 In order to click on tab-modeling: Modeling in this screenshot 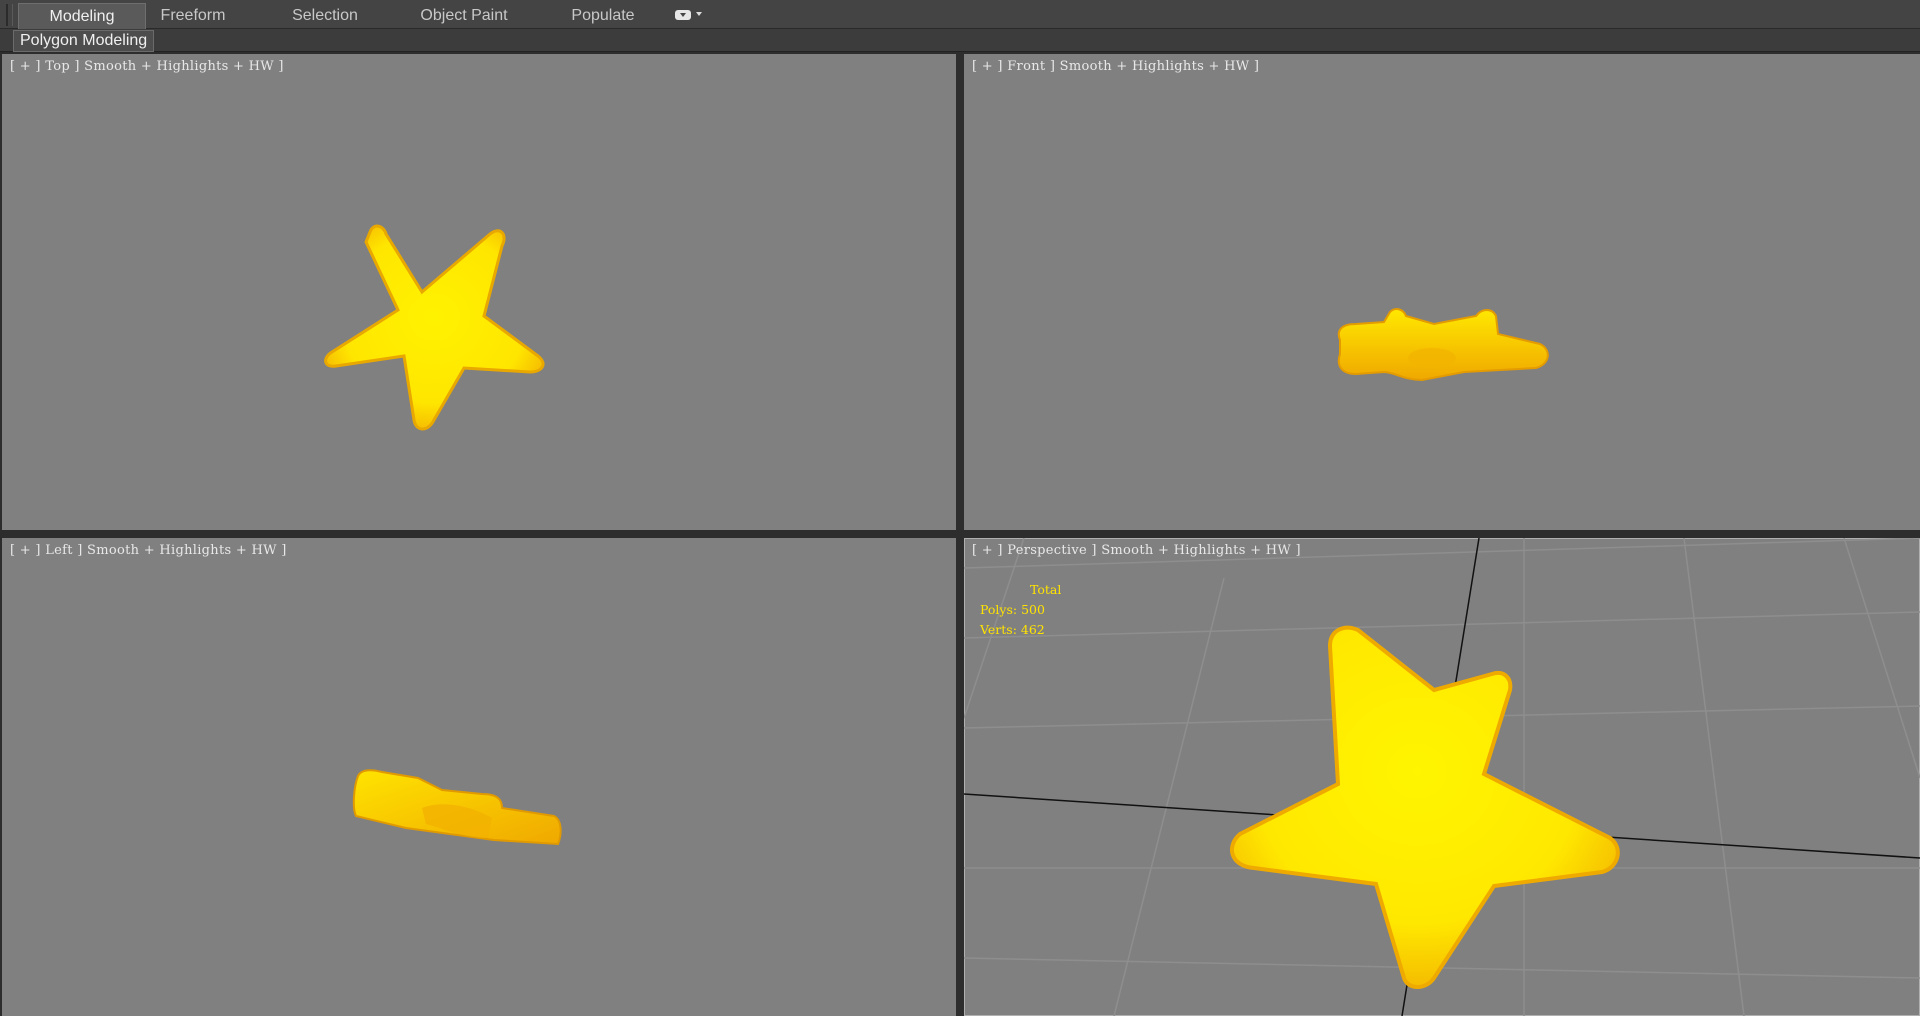, I will do `click(82, 16)`.